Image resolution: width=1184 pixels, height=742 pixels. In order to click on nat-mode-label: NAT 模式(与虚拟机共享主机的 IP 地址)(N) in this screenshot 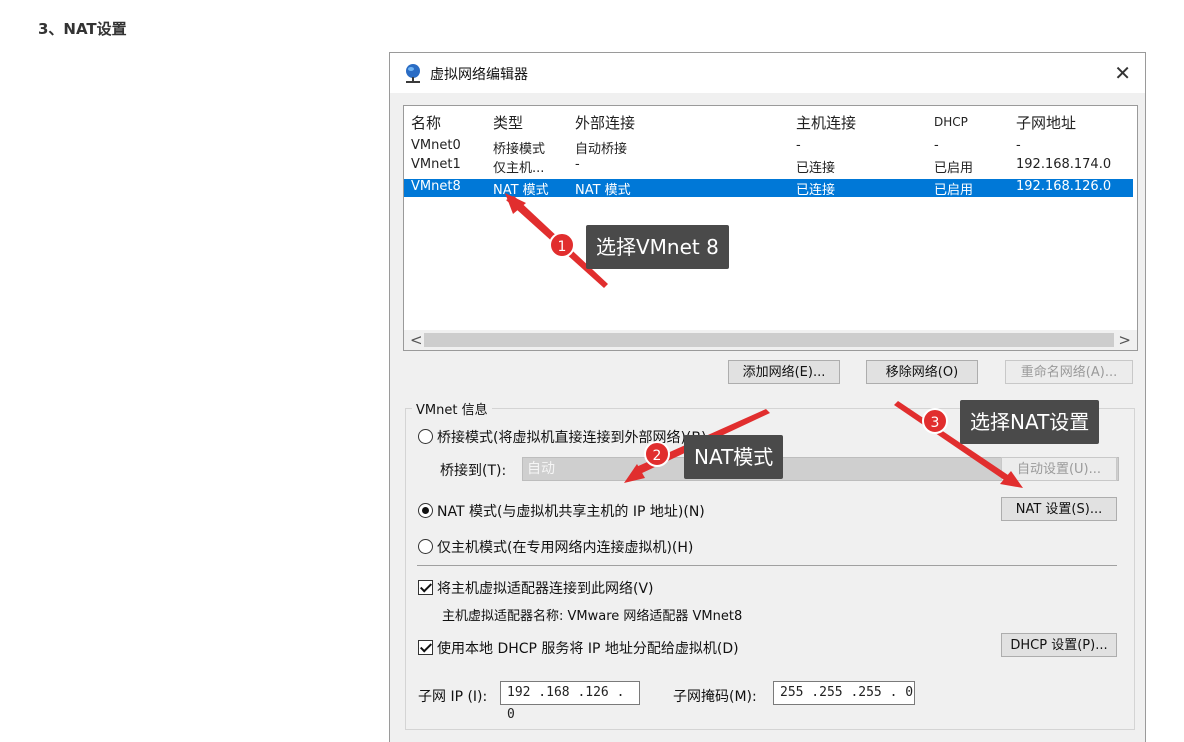, I will do `click(571, 512)`.